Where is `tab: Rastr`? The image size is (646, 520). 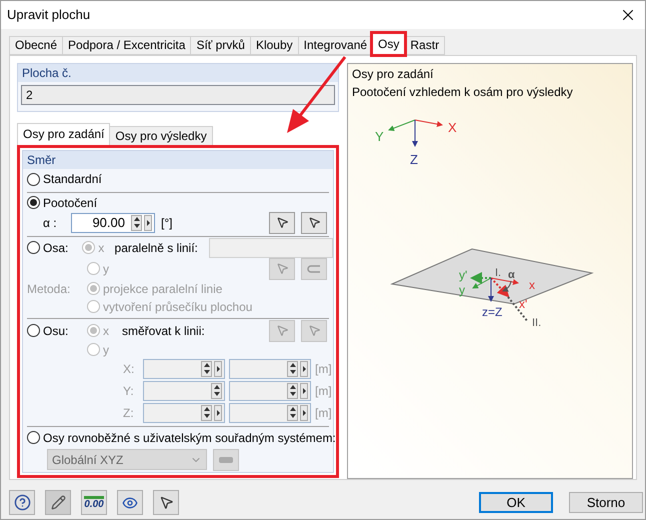 tab: Rastr is located at coordinates (425, 45).